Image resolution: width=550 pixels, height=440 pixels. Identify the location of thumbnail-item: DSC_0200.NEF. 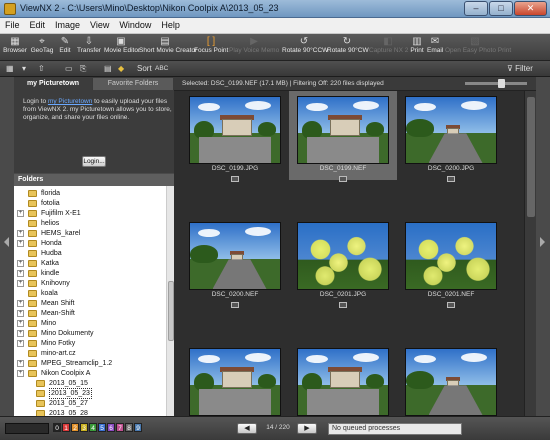
(235, 245).